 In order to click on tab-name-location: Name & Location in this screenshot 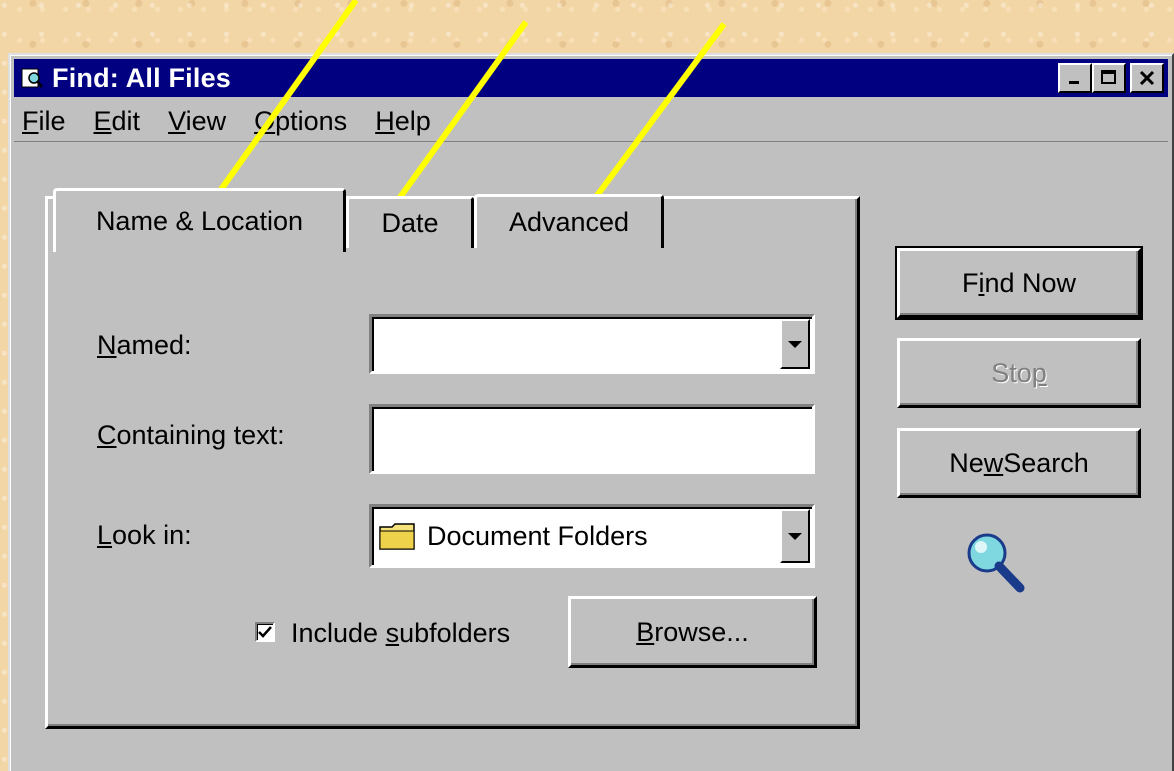, I will do `click(199, 220)`.